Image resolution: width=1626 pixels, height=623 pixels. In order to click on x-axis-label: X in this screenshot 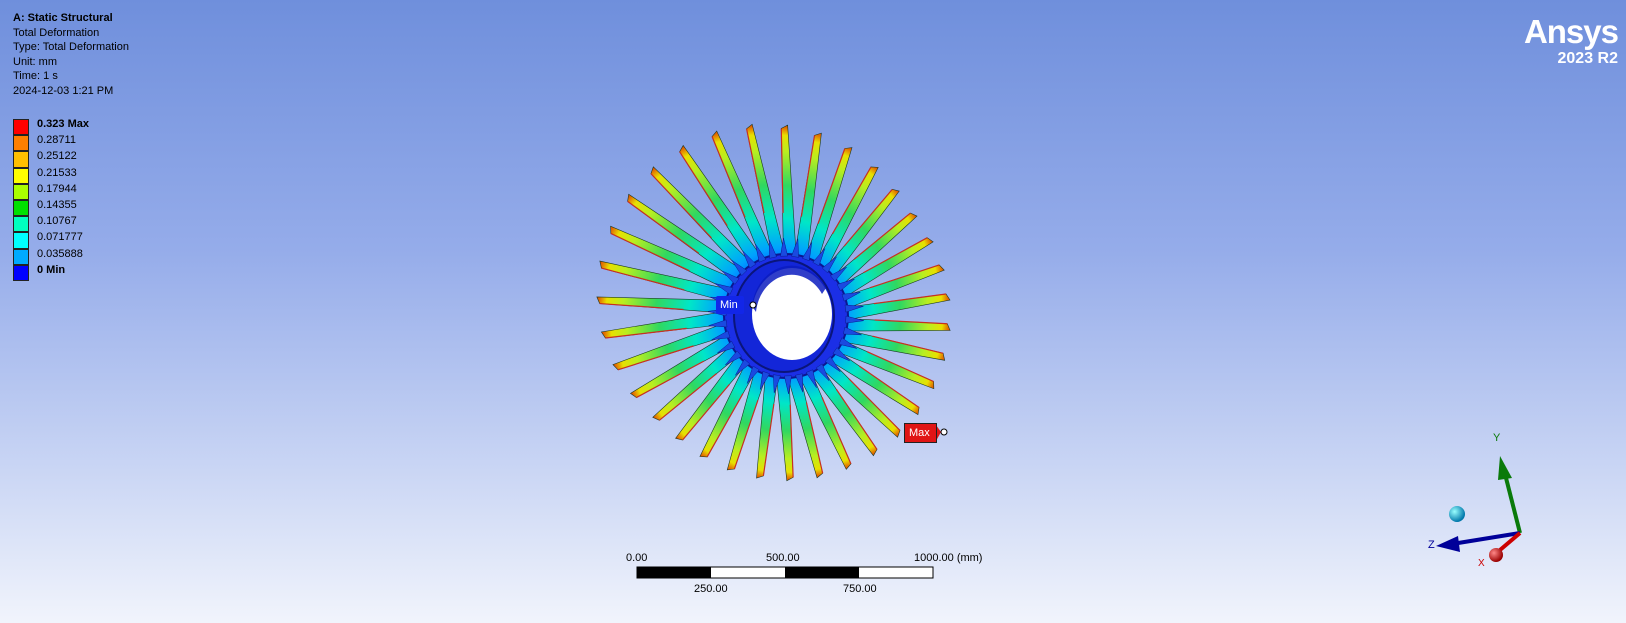, I will do `click(1481, 563)`.